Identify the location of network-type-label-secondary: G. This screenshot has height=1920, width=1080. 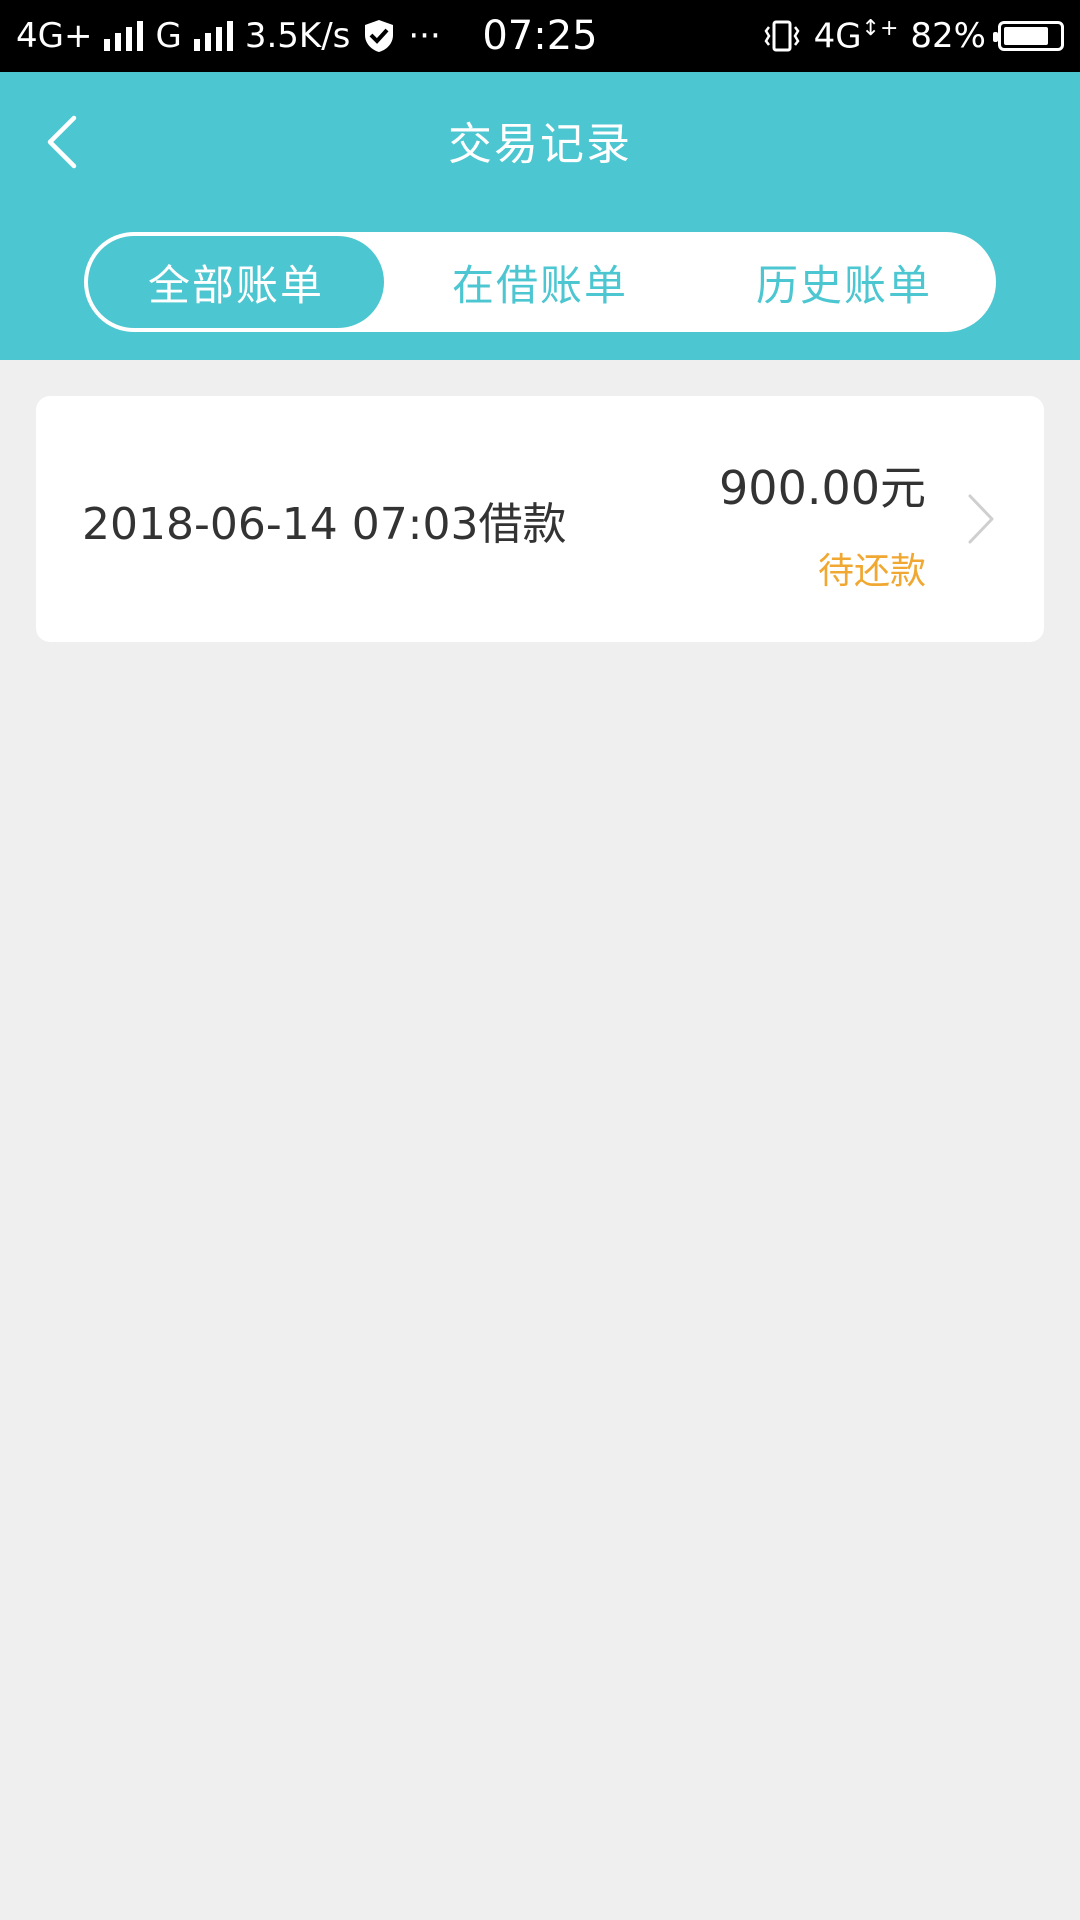
(168, 36).